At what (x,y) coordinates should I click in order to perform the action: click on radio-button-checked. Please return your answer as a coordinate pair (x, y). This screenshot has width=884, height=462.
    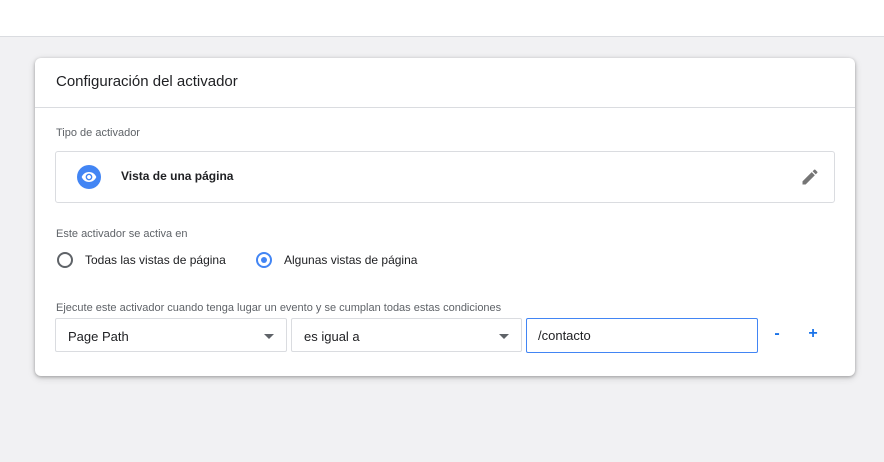
    Looking at the image, I should click on (264, 260).